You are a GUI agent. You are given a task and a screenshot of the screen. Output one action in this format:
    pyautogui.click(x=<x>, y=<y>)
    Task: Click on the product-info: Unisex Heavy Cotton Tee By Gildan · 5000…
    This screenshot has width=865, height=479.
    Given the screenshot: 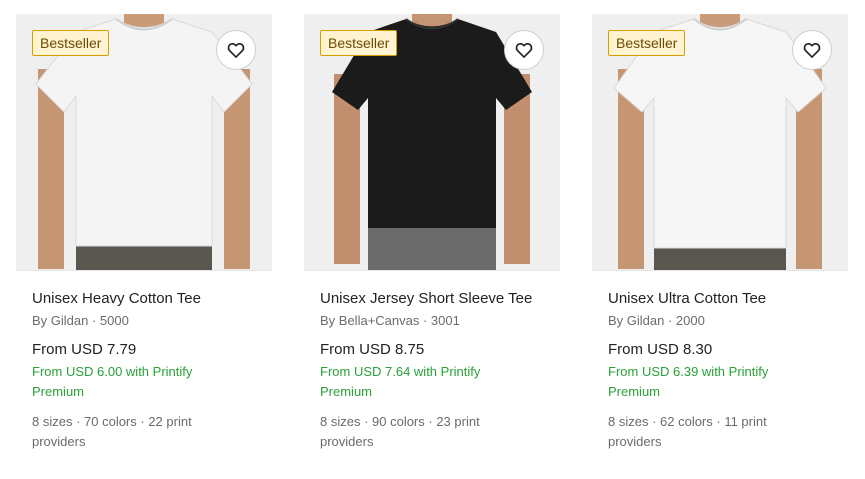 What is the action you would take?
    pyautogui.click(x=144, y=361)
    